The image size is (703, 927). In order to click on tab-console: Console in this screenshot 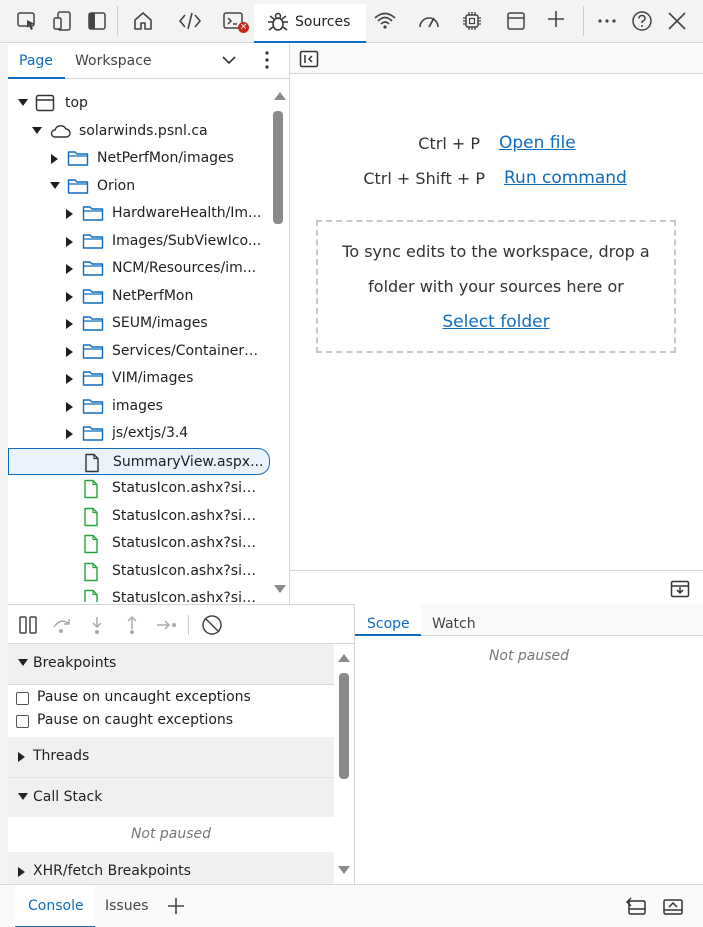, I will do `click(55, 906)`.